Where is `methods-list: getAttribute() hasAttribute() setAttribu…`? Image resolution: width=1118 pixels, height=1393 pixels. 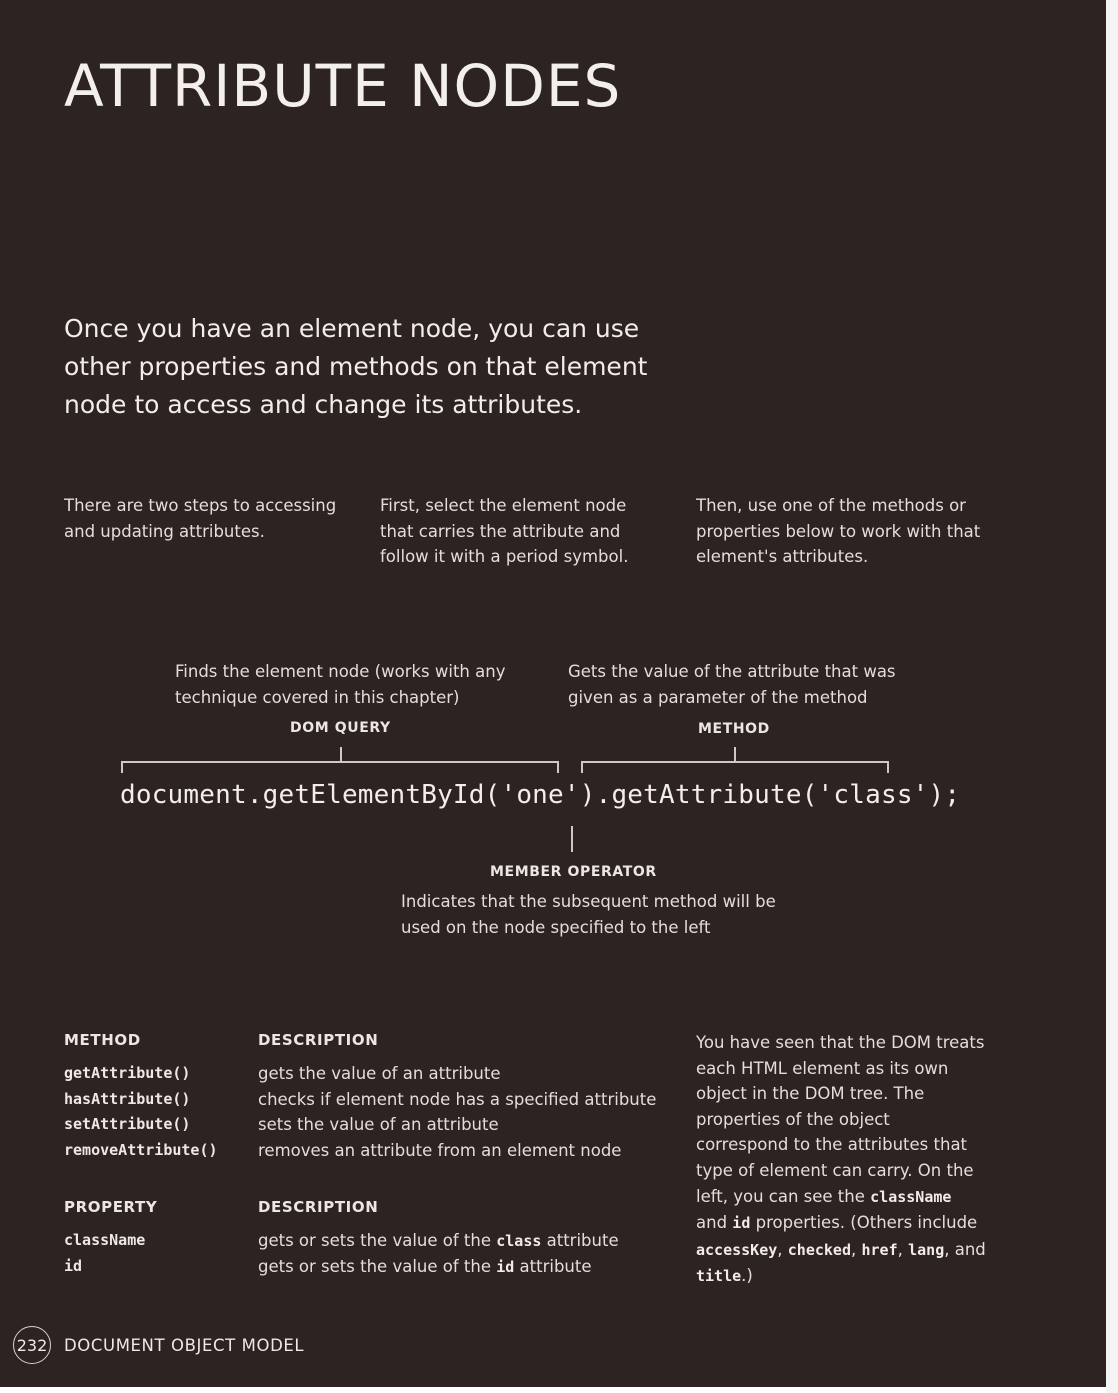 methods-list: getAttribute() hasAttribute() setAttribu… is located at coordinates (141, 1112).